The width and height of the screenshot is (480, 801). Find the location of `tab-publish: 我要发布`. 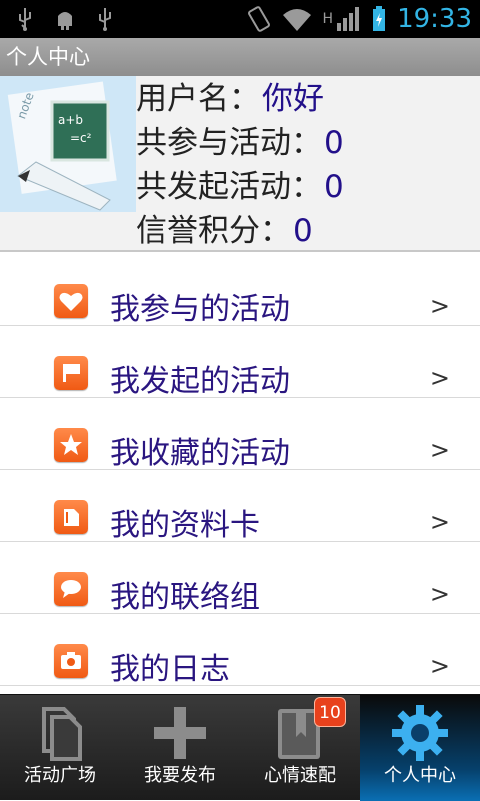

tab-publish: 我要发布 is located at coordinates (180, 748).